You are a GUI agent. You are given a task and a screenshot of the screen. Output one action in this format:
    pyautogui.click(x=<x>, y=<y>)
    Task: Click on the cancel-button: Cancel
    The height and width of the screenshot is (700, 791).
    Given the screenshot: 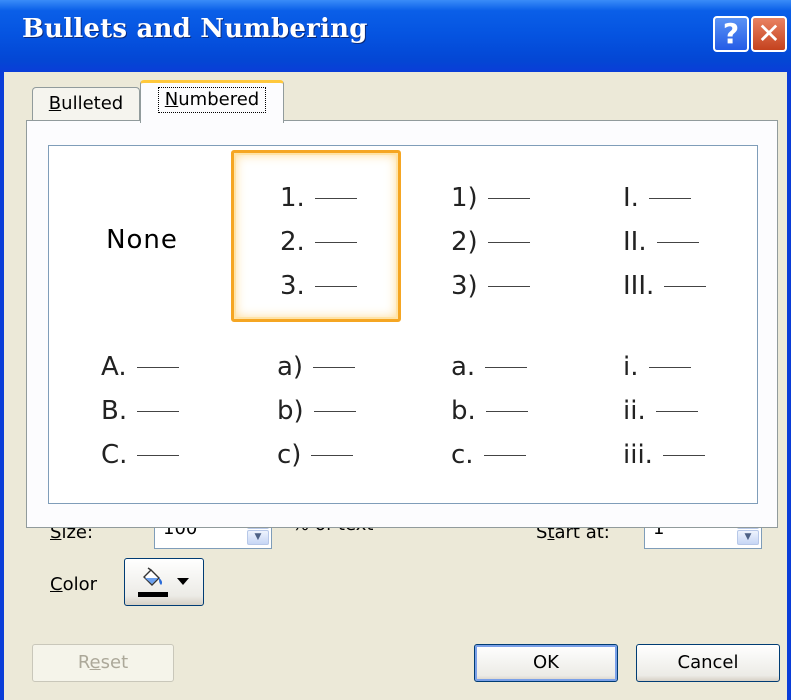 What is the action you would take?
    pyautogui.click(x=708, y=663)
    